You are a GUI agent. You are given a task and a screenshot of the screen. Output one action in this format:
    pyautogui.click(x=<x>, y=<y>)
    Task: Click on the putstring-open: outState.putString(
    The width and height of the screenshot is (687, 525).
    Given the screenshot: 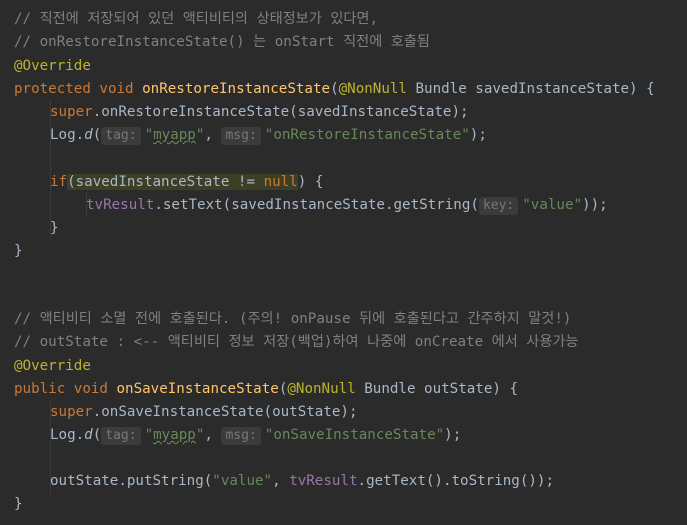 What is the action you would take?
    pyautogui.click(x=131, y=481)
    